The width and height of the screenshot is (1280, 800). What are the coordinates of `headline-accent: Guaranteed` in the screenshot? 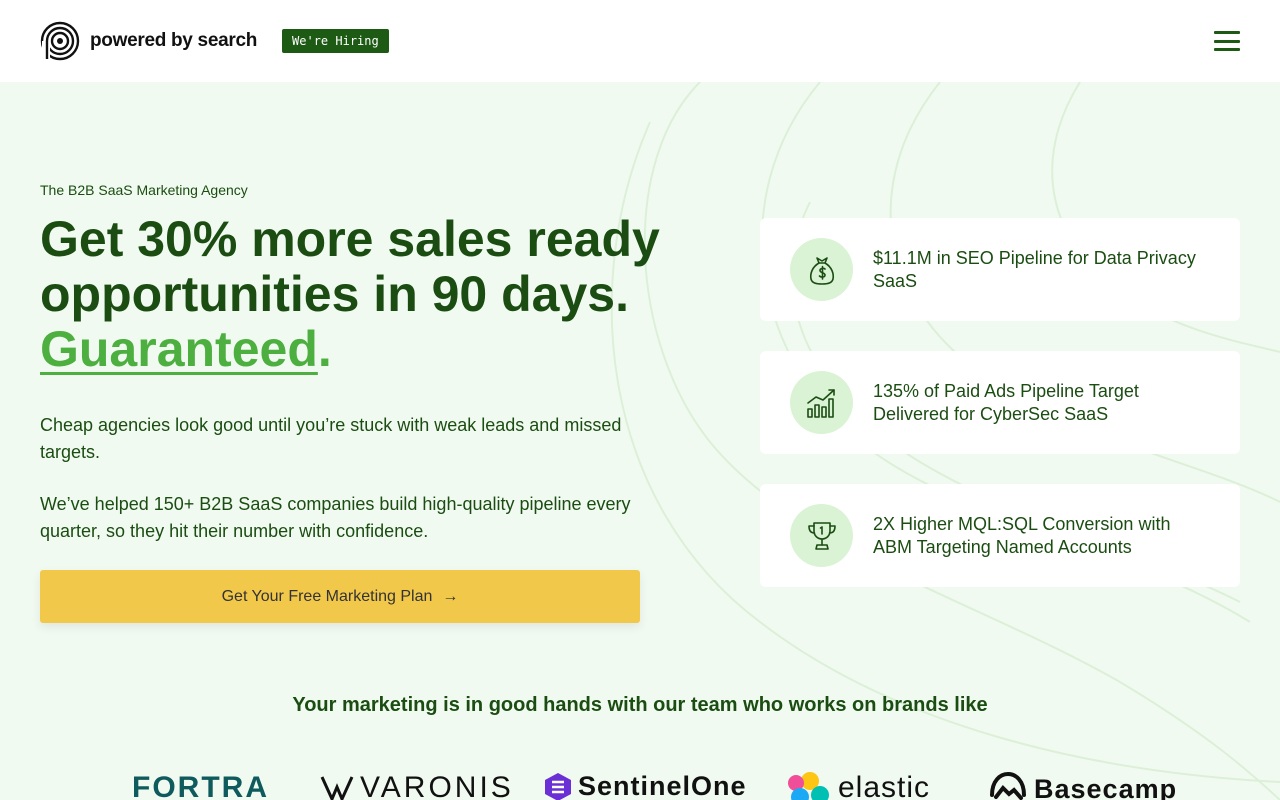 It's located at (179, 349).